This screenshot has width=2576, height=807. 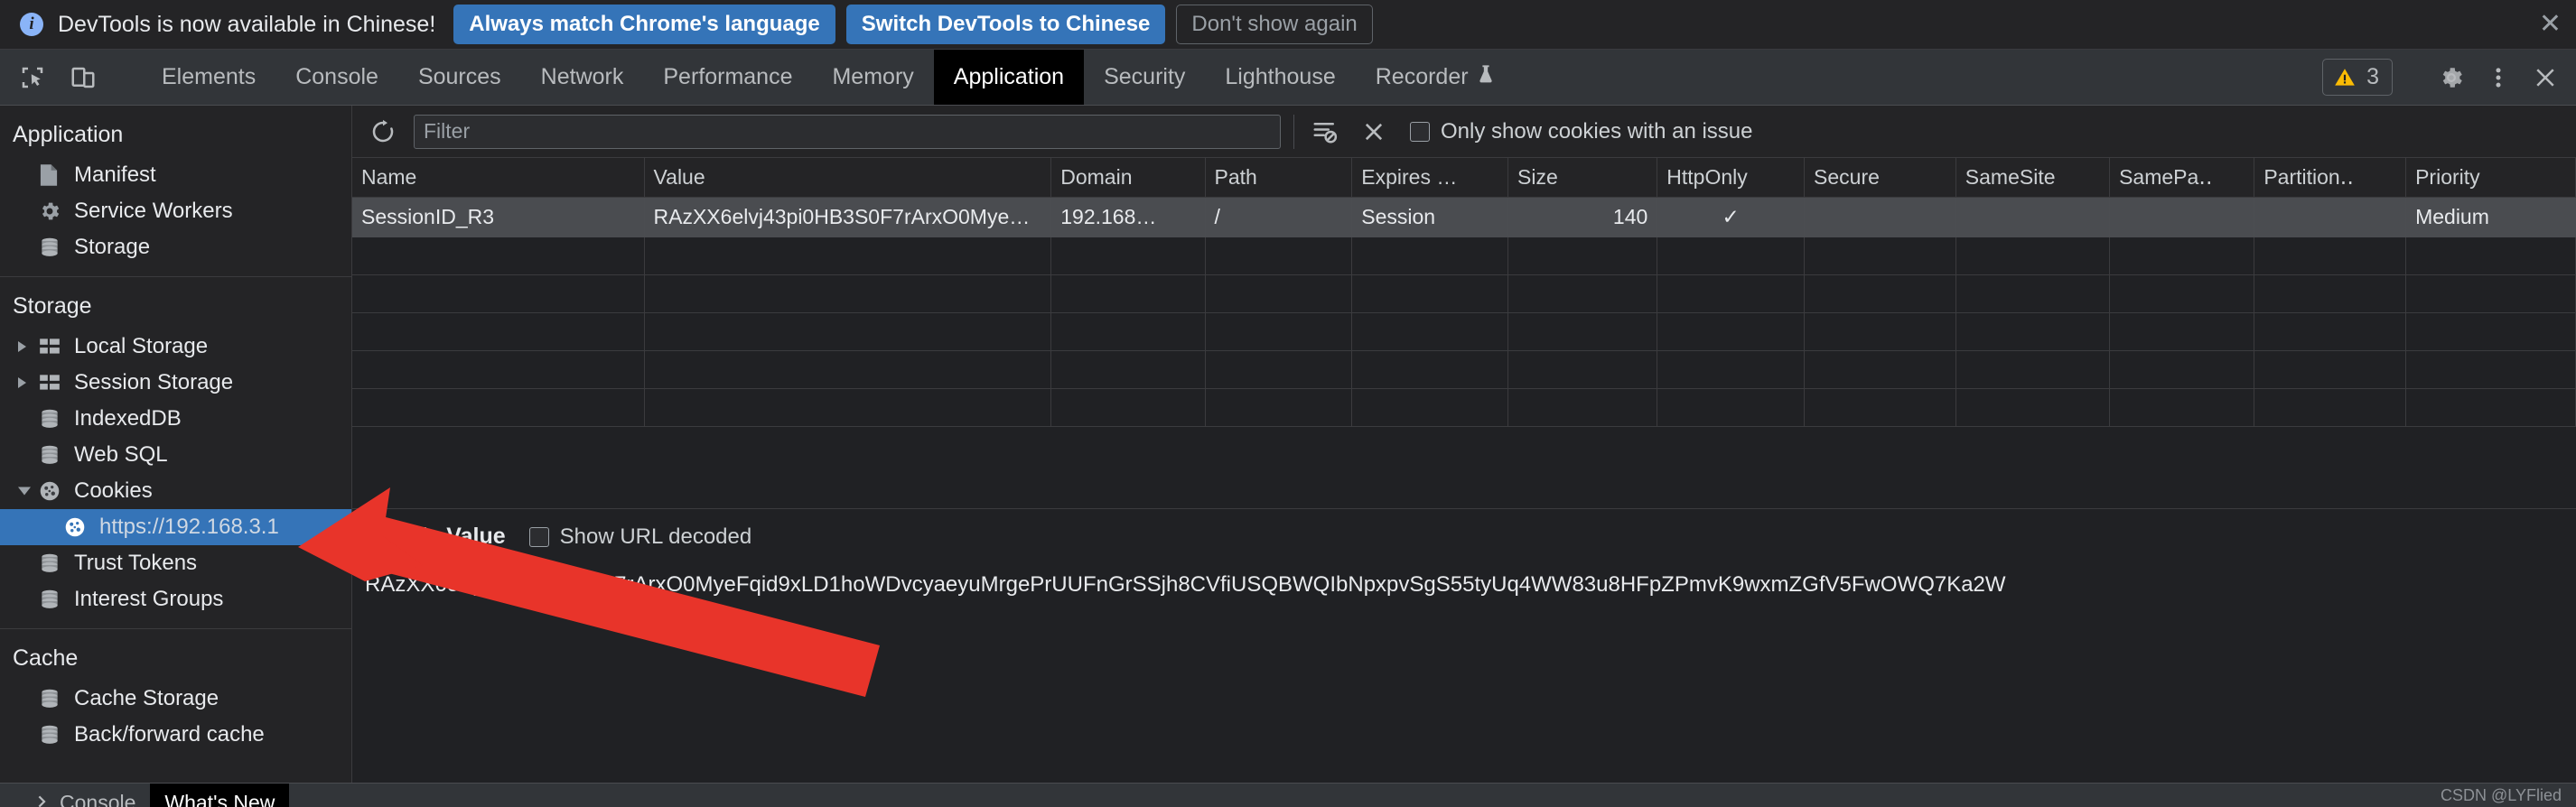 What do you see at coordinates (1435, 77) in the screenshot?
I see `tab-recorder: Recorder` at bounding box center [1435, 77].